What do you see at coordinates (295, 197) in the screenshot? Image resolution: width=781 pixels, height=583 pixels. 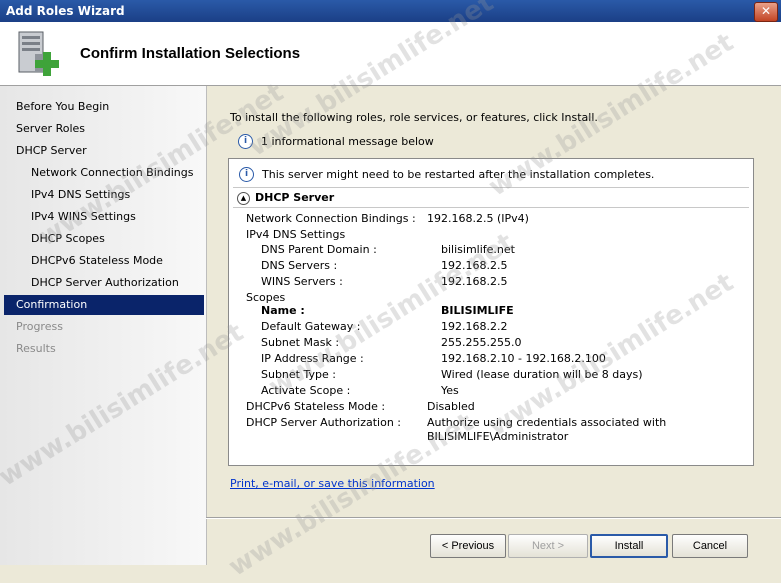 I see `section-title: DHCP Server` at bounding box center [295, 197].